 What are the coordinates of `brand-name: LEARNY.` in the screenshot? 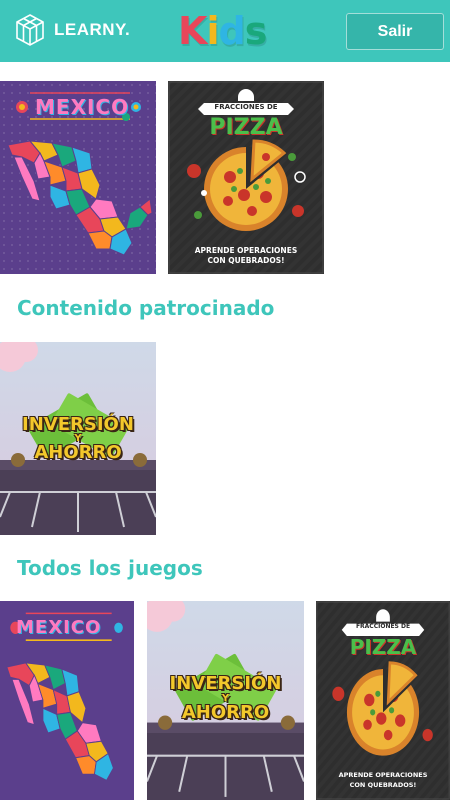 It's located at (92, 29).